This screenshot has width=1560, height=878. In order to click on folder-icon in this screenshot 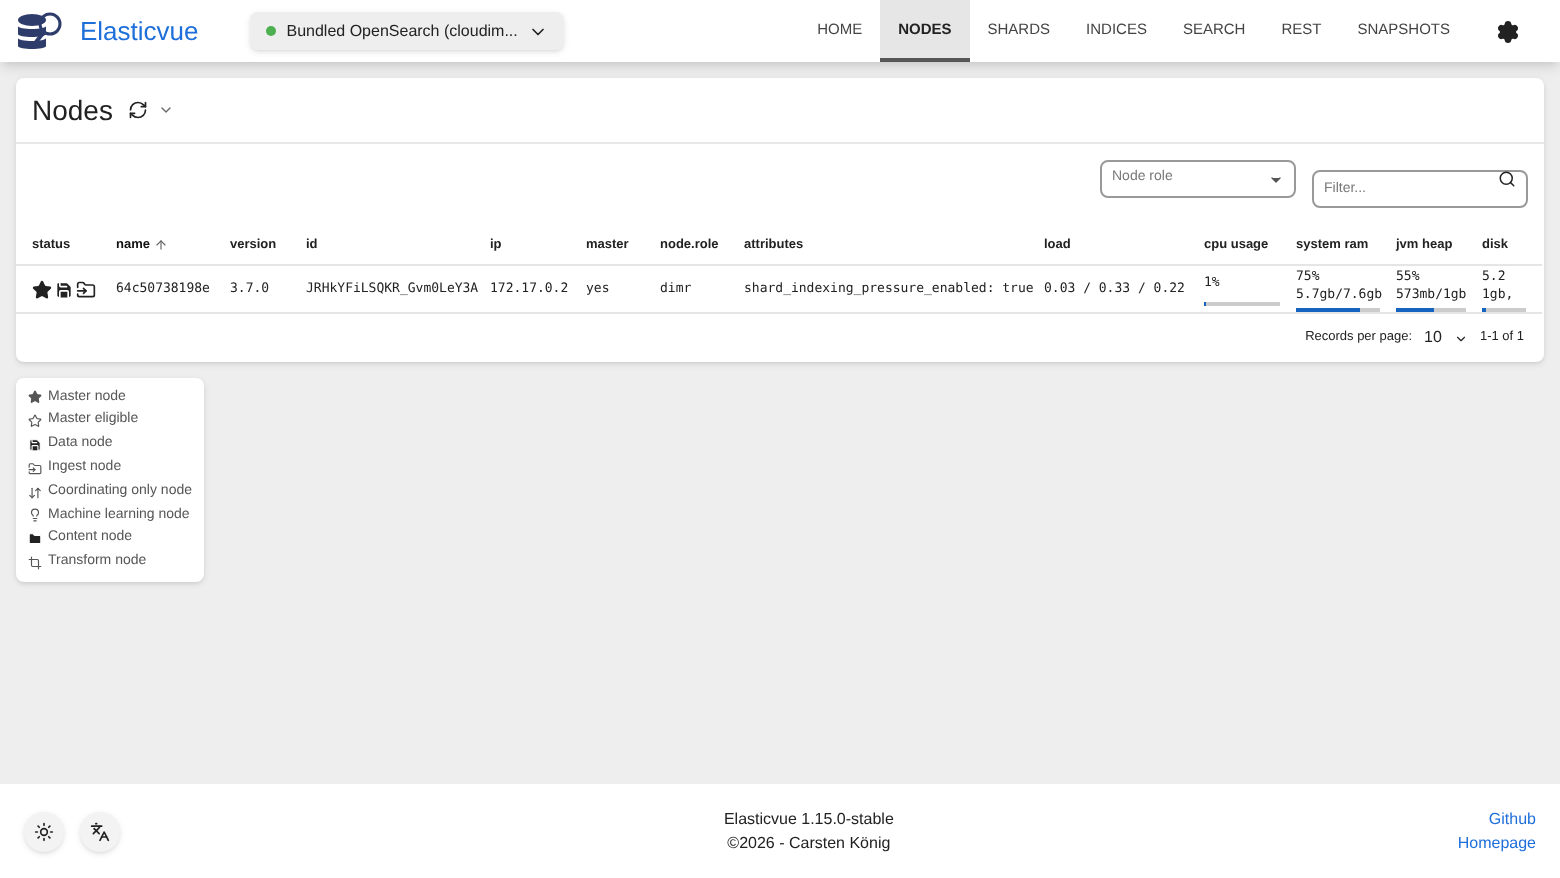, I will do `click(35, 539)`.